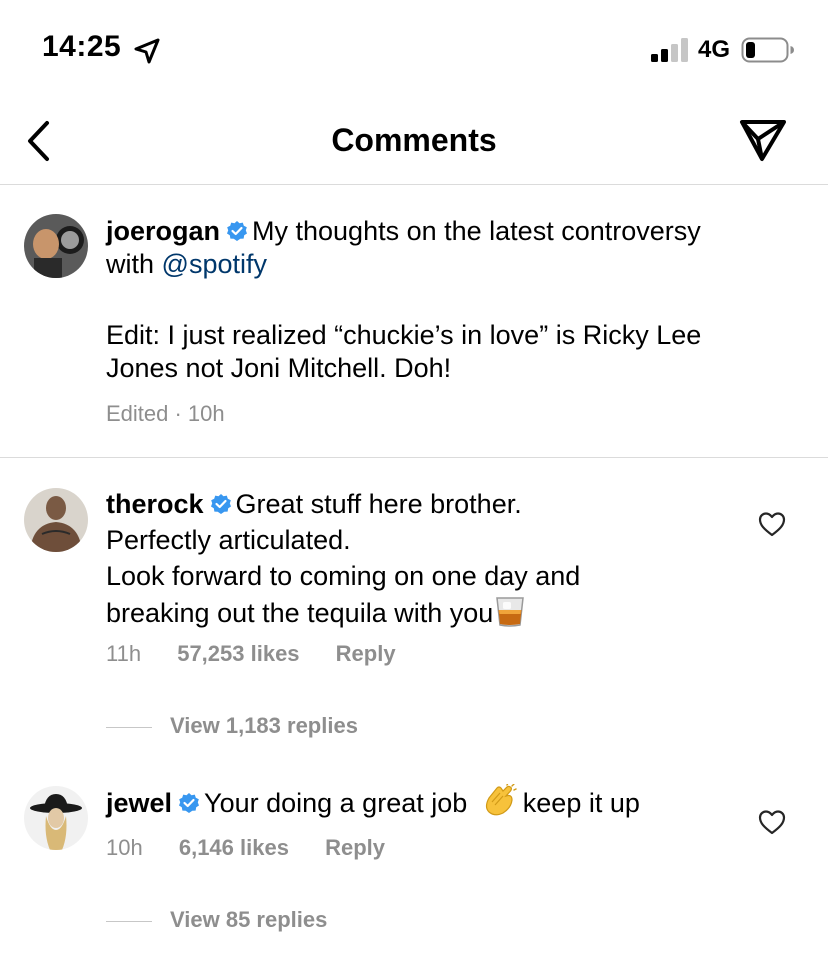 Image resolution: width=828 pixels, height=958 pixels. What do you see at coordinates (336, 803) in the screenshot?
I see `comment-body: Your doing a great job` at bounding box center [336, 803].